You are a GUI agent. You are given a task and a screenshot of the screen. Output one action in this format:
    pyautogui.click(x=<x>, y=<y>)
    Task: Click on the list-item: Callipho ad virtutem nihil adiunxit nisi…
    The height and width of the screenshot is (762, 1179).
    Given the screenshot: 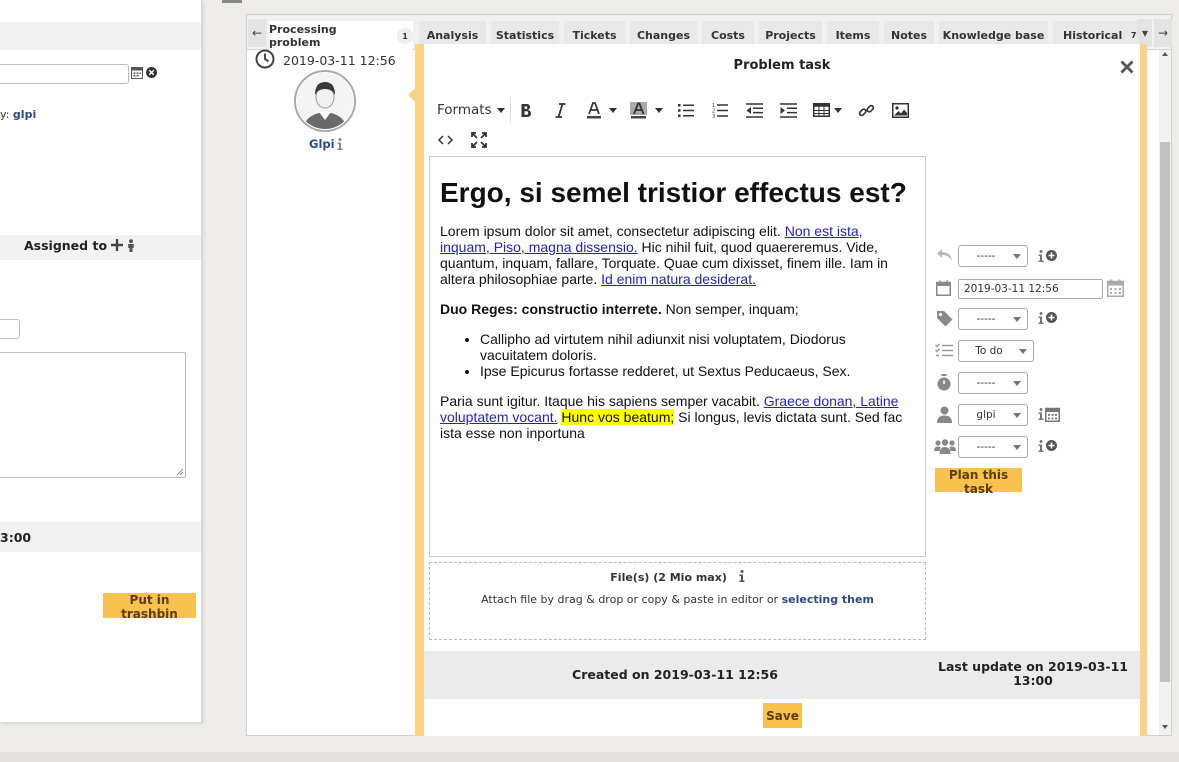 What is the action you would take?
    pyautogui.click(x=697, y=347)
    